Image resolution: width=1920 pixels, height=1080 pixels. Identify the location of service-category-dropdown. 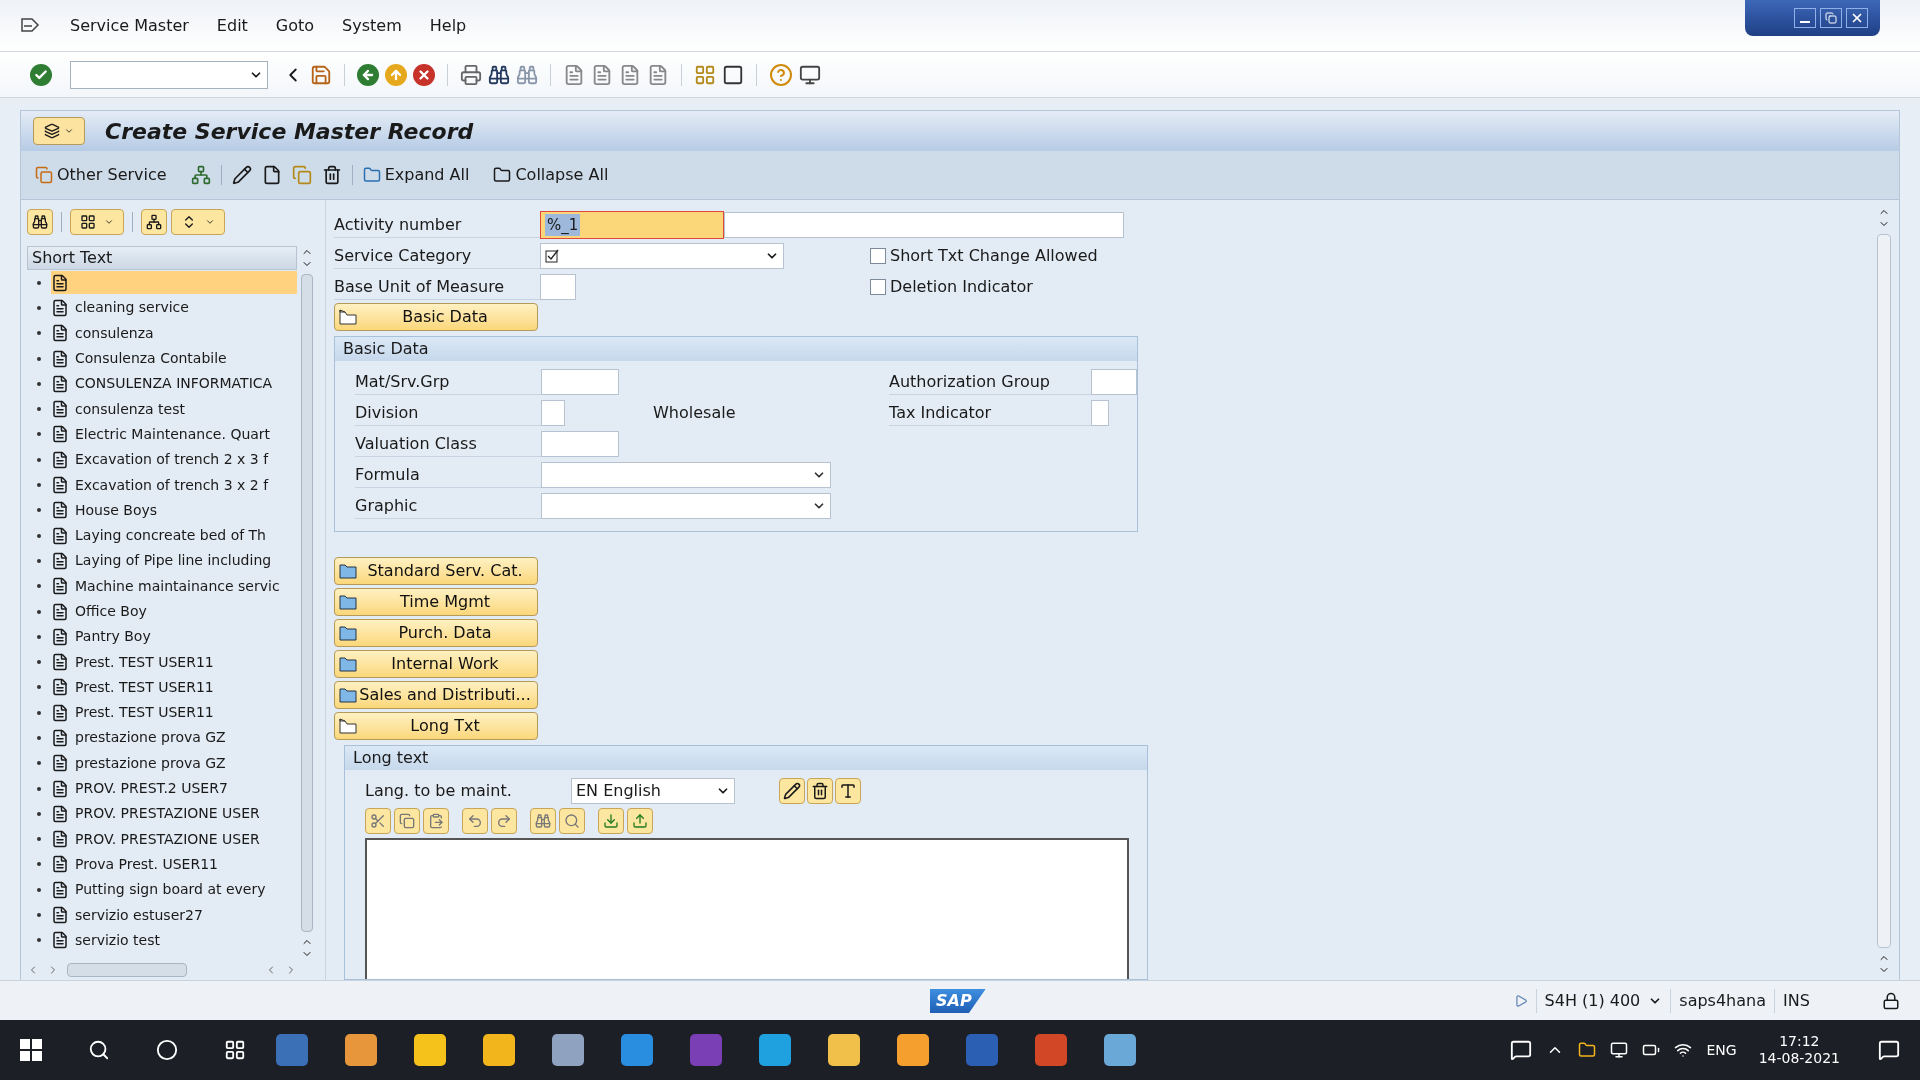
(662, 256).